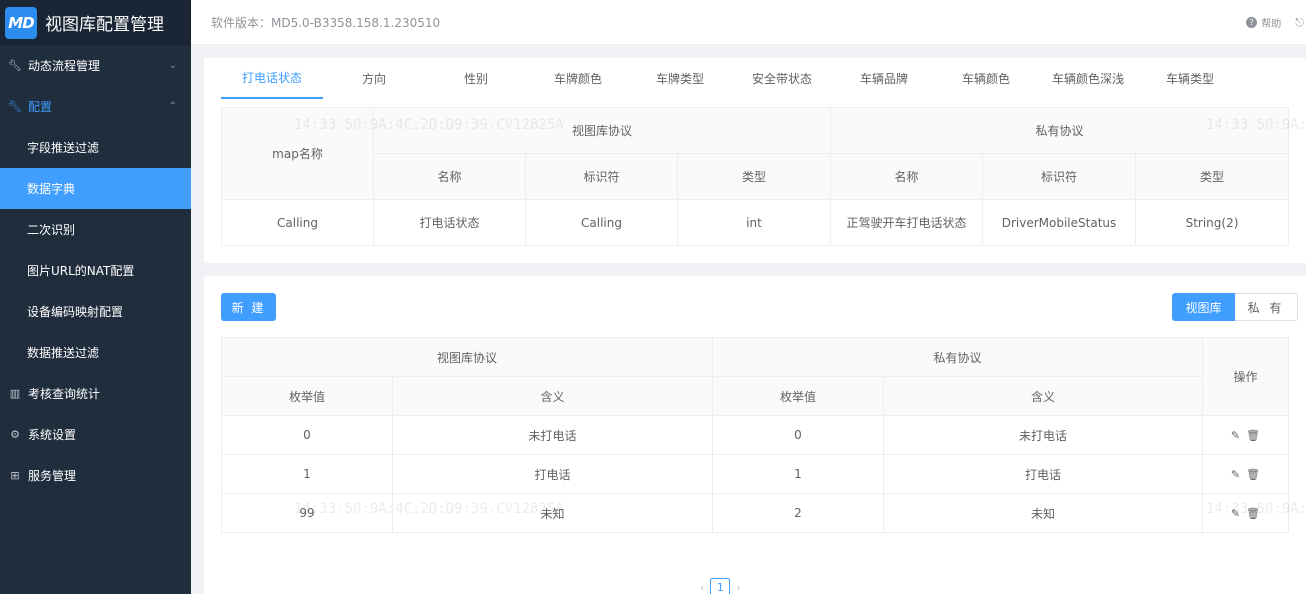 The width and height of the screenshot is (1306, 594). I want to click on sidebar-item-service-management: ⊞ 服务管理, so click(95, 475).